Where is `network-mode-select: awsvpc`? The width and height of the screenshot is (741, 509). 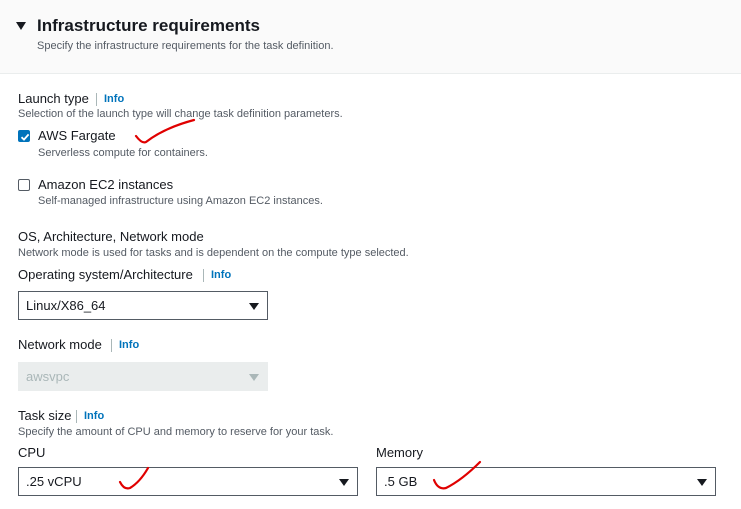
network-mode-select: awsvpc is located at coordinates (143, 376).